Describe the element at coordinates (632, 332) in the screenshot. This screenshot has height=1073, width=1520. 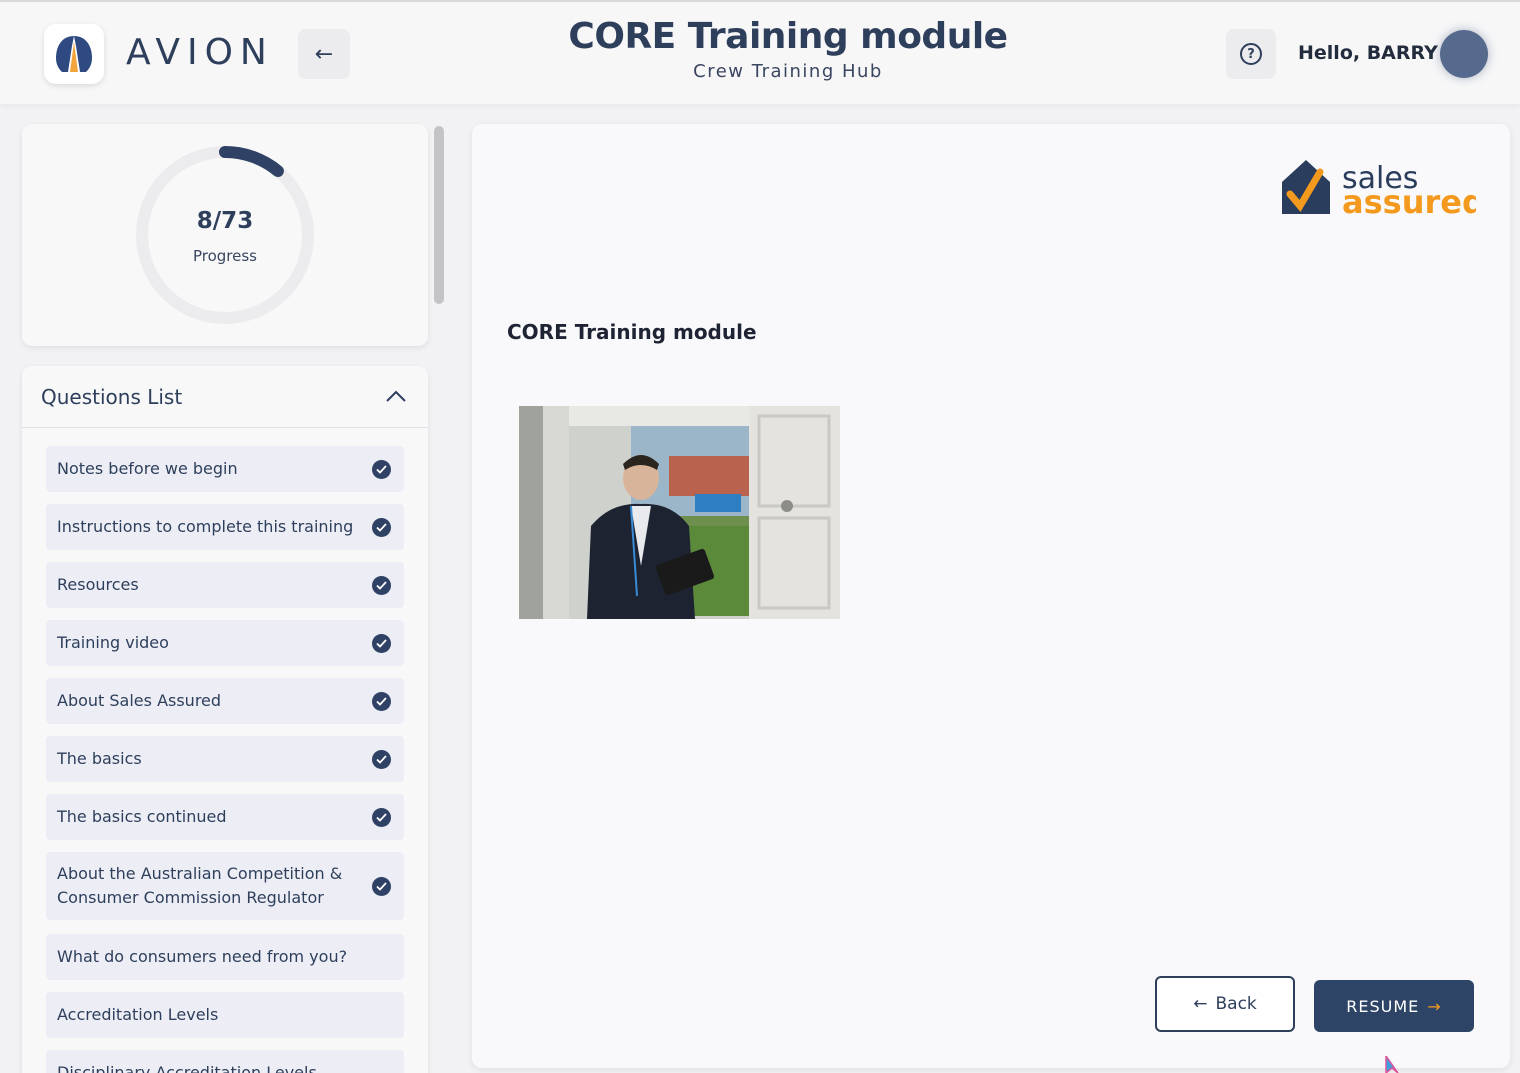
I see `section-title: CORE Training module` at that location.